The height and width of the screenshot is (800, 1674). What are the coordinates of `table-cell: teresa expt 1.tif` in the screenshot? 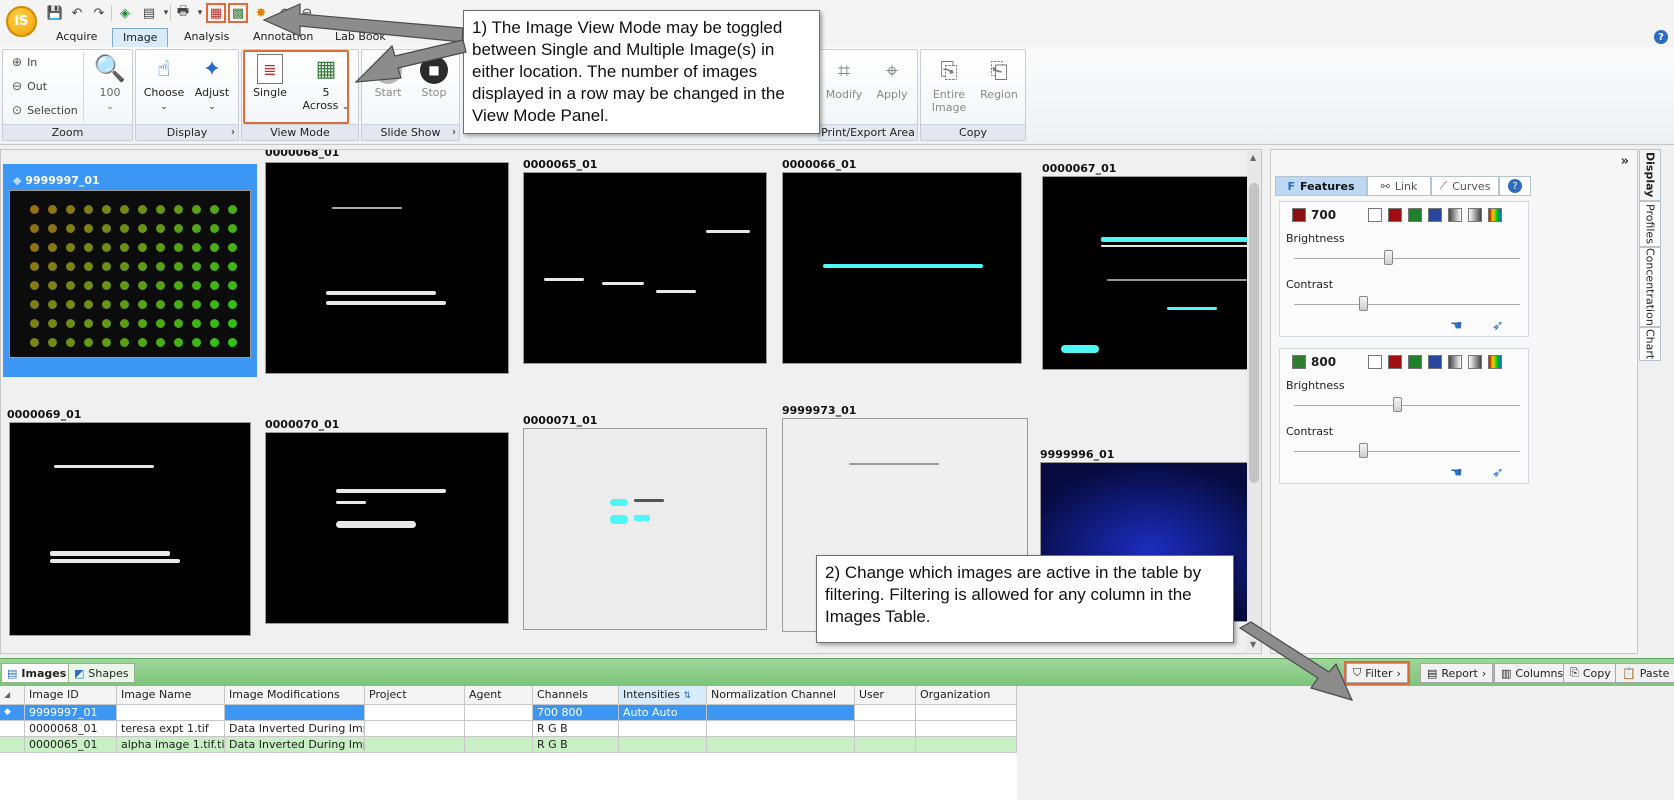 It's located at (171, 729).